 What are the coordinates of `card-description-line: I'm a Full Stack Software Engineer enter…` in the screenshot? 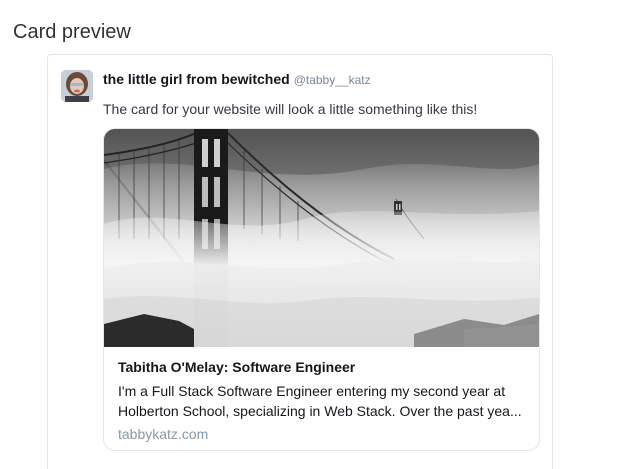 It's located at (312, 391).